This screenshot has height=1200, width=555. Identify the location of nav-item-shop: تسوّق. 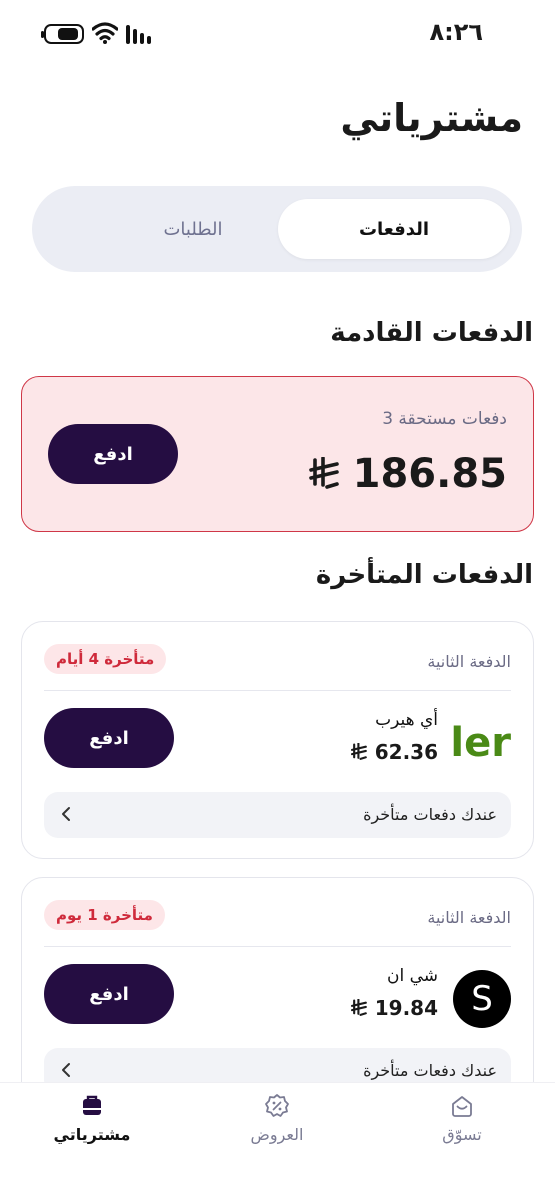
(462, 1118).